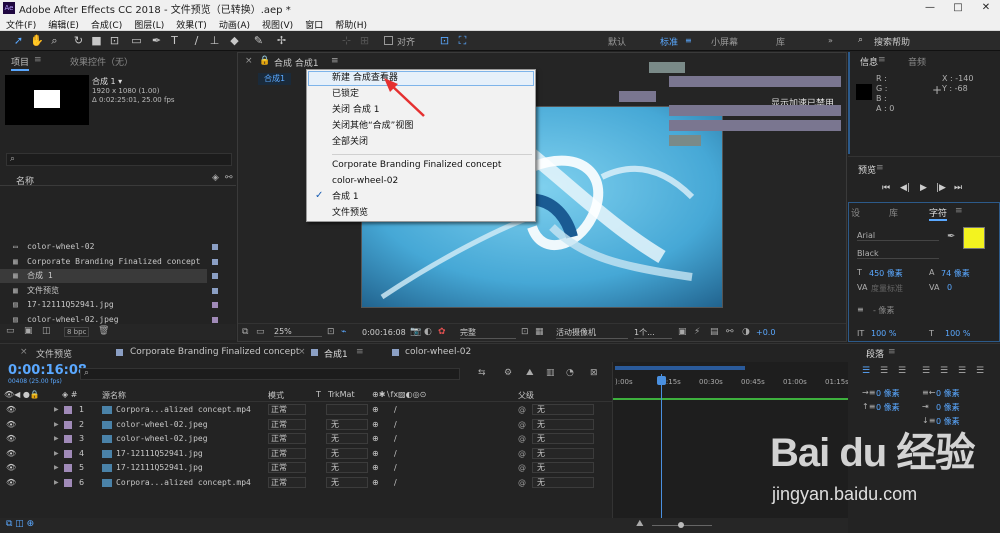 The image size is (1000, 533). I want to click on zoom-out-icon: ⛰, so click(640, 524).